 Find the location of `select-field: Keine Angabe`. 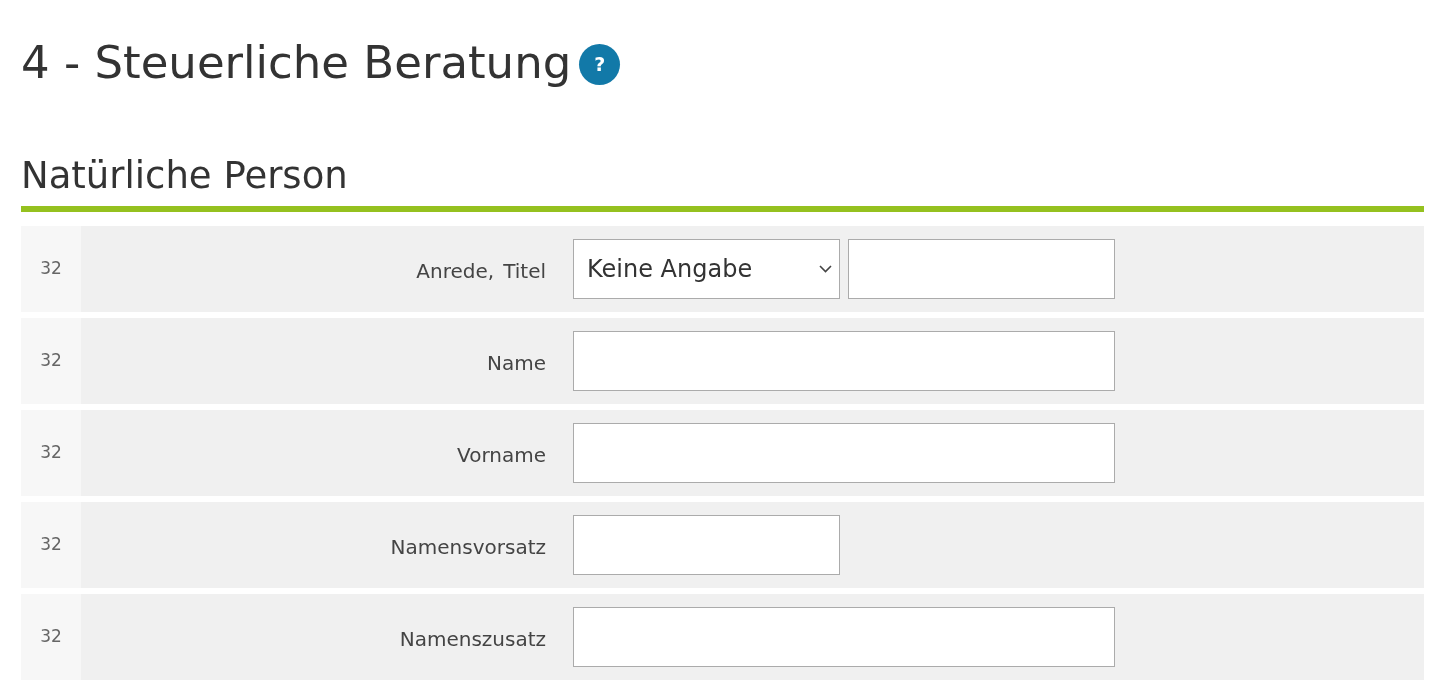

select-field: Keine Angabe is located at coordinates (706, 269).